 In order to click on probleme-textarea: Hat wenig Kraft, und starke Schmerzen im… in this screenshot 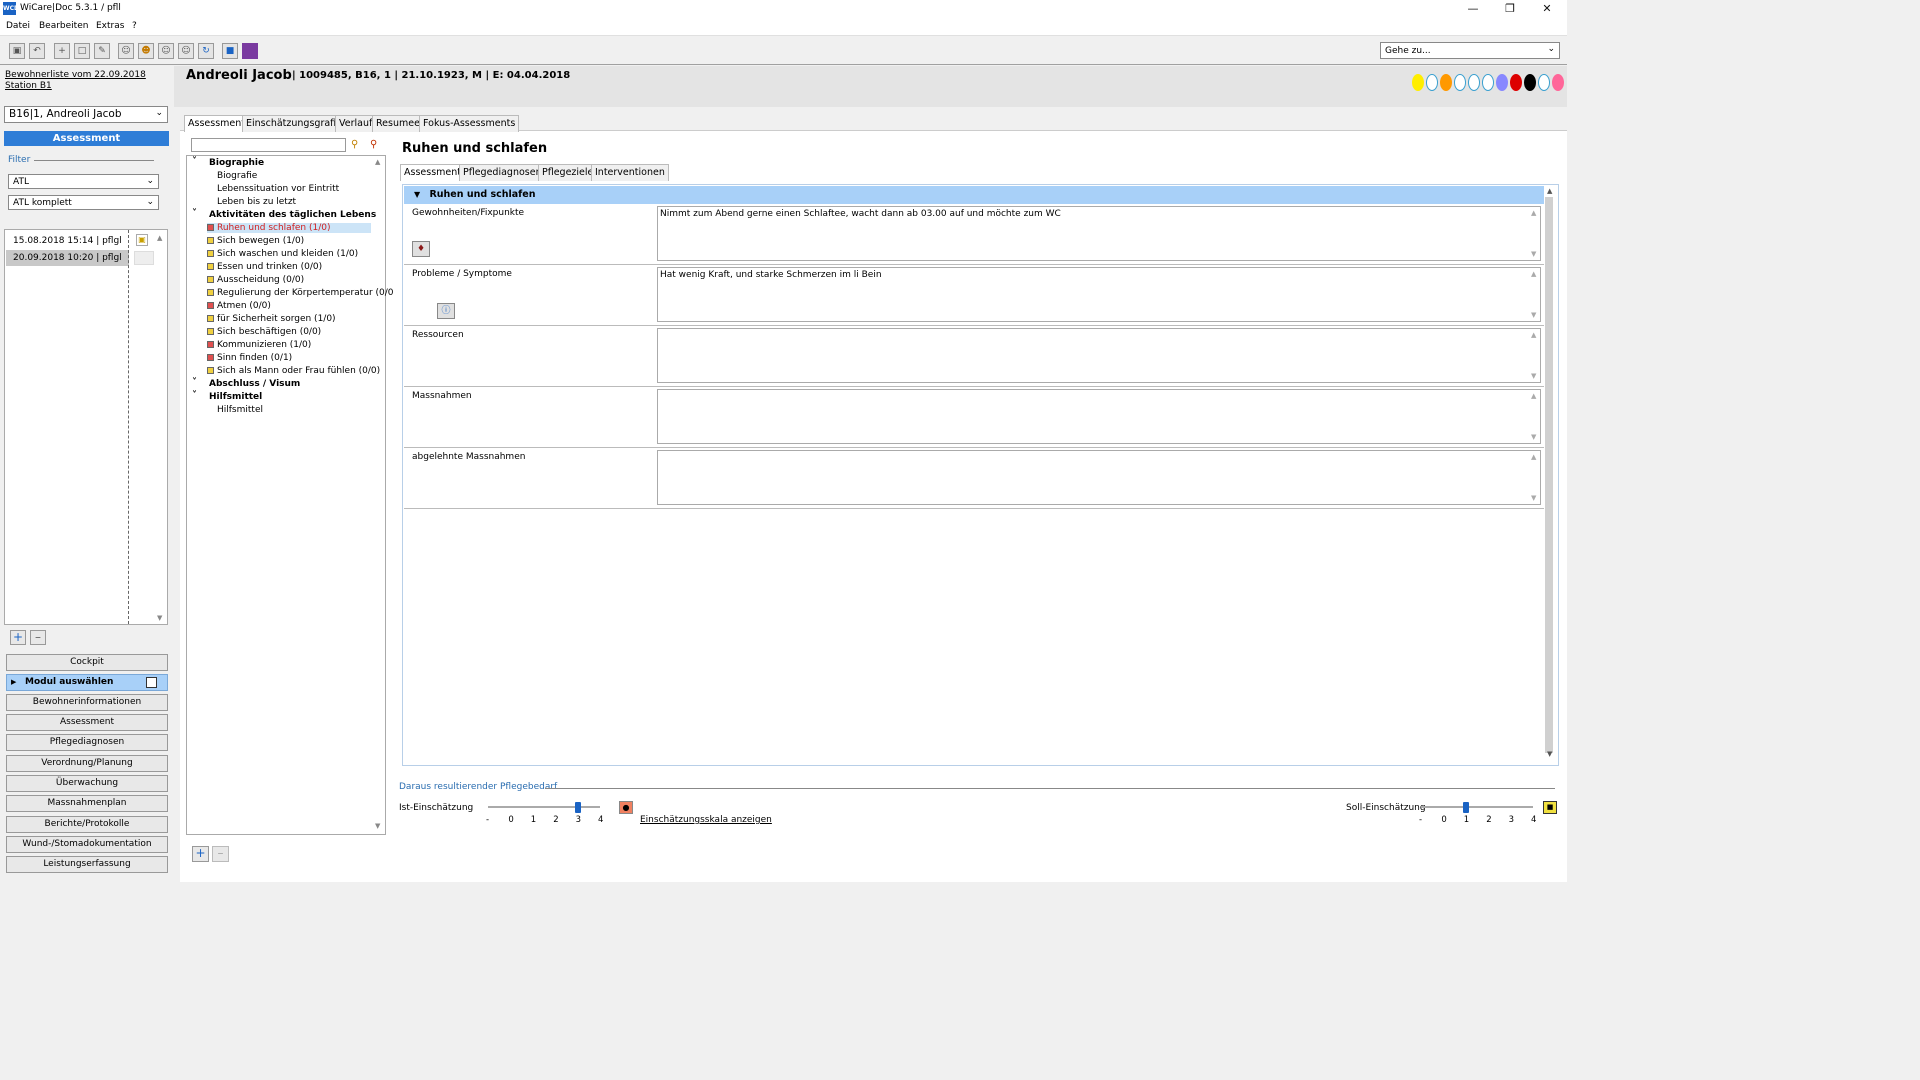, I will do `click(1099, 294)`.